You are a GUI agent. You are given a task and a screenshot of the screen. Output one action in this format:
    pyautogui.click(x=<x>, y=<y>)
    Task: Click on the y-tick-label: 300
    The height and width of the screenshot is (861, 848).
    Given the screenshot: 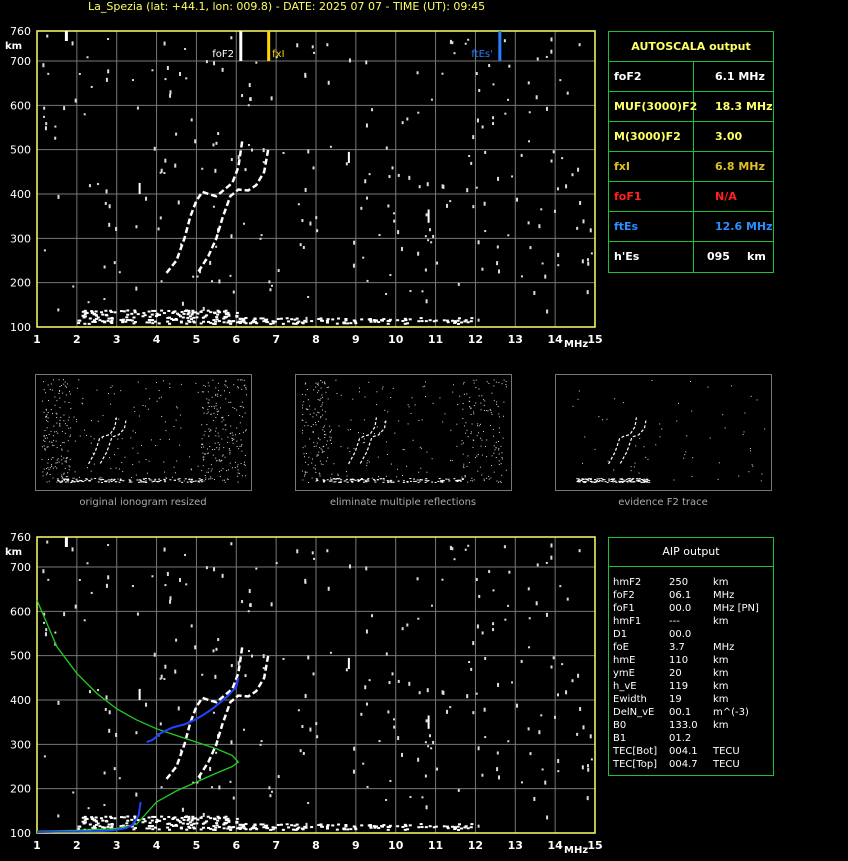 What is the action you would take?
    pyautogui.click(x=20, y=744)
    